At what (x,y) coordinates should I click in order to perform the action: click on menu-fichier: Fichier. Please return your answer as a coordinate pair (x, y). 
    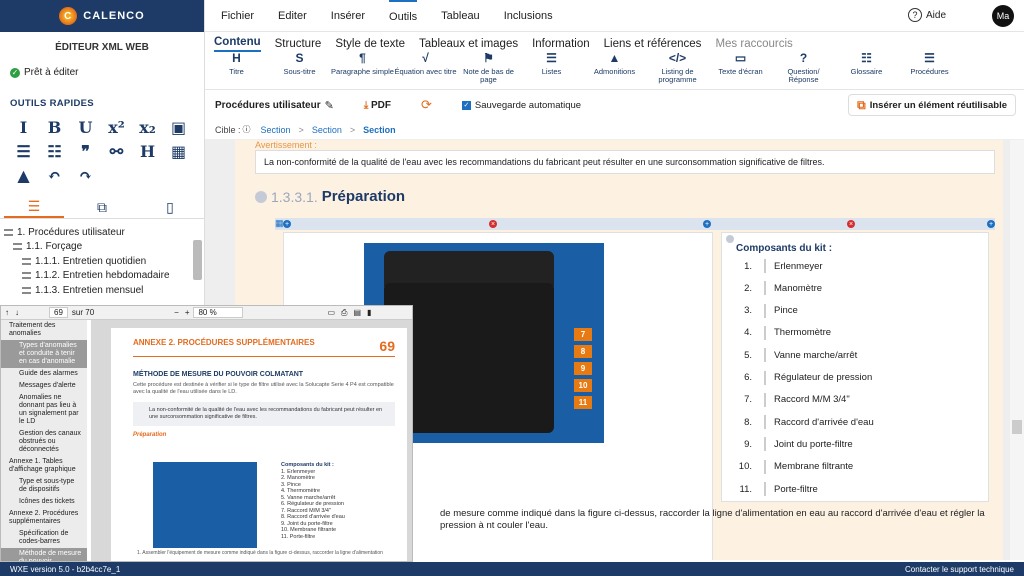
    Looking at the image, I should click on (237, 16).